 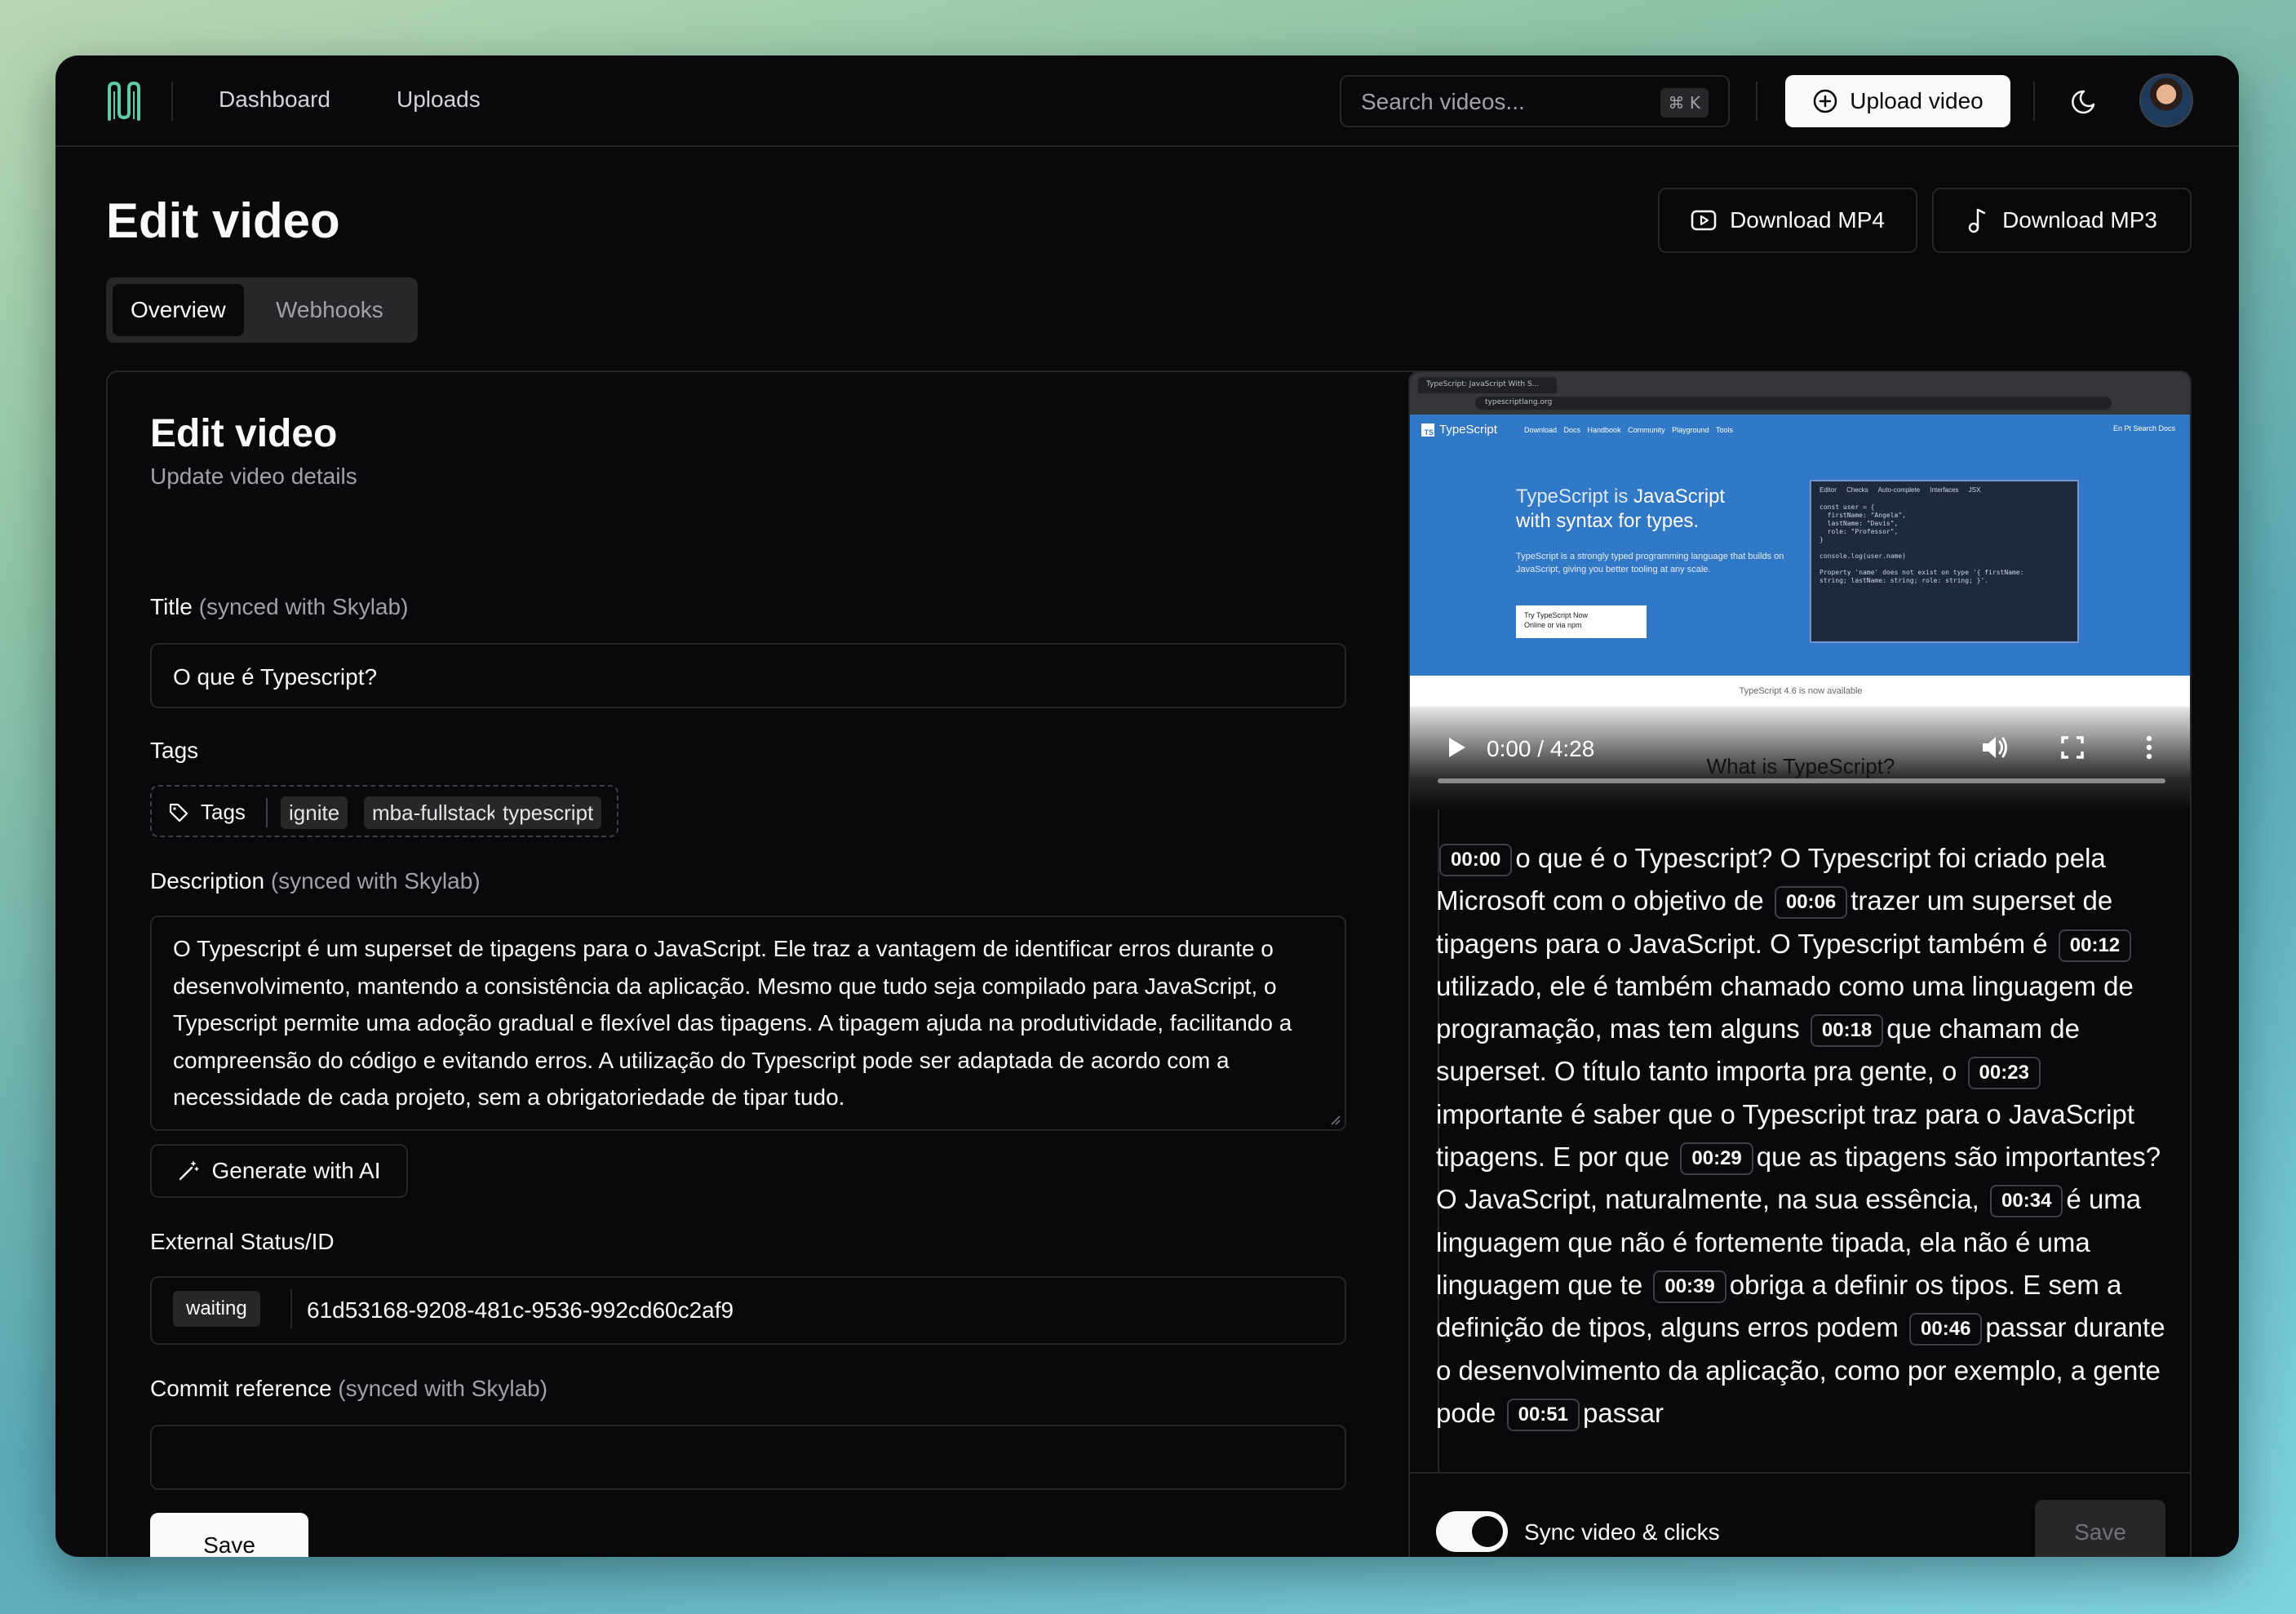 I want to click on upload-video-label: Upload video, so click(x=1917, y=100).